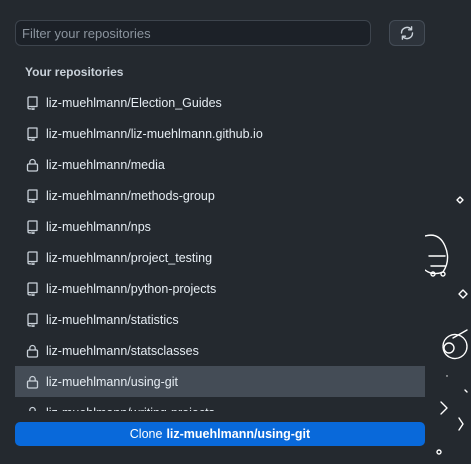 This screenshot has width=471, height=464. I want to click on clone-button-repo: liz-muehlmann/using-git, so click(238, 434).